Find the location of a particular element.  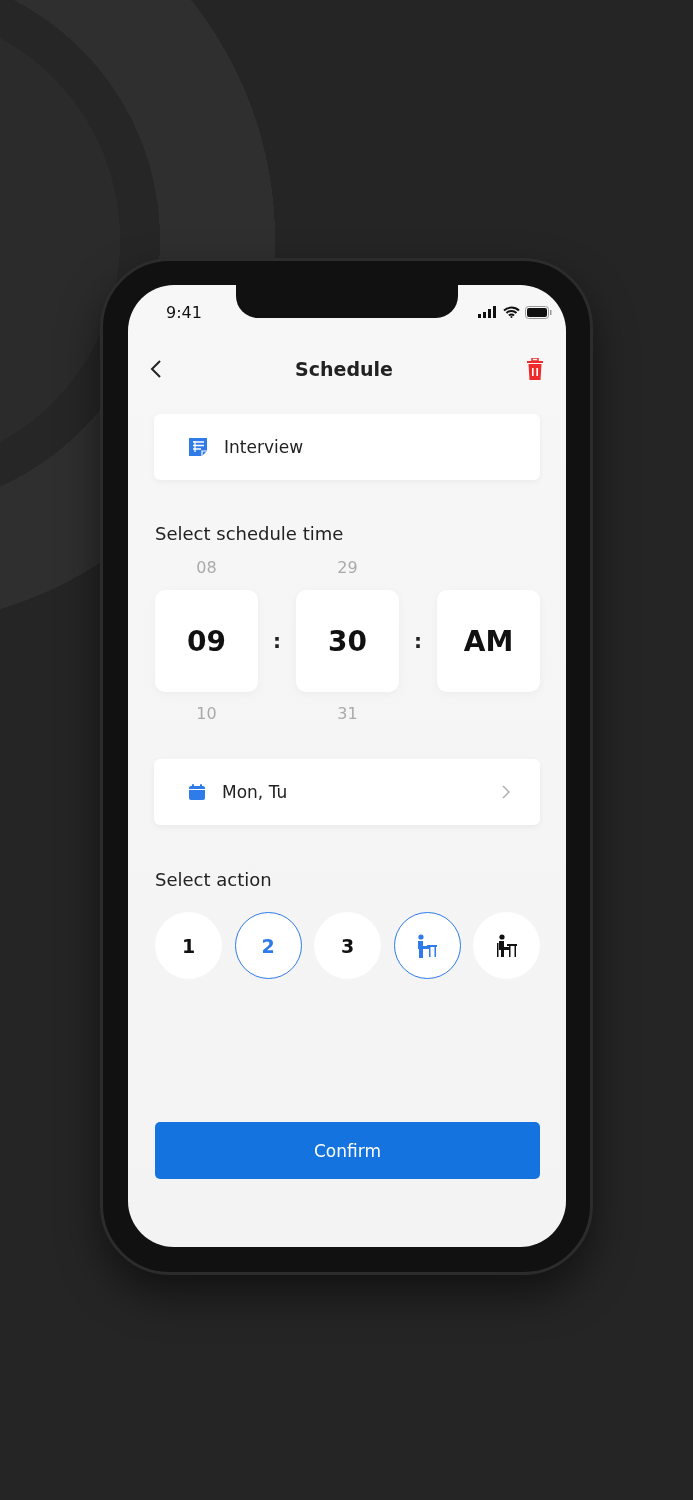

calendar-icon is located at coordinates (197, 792).